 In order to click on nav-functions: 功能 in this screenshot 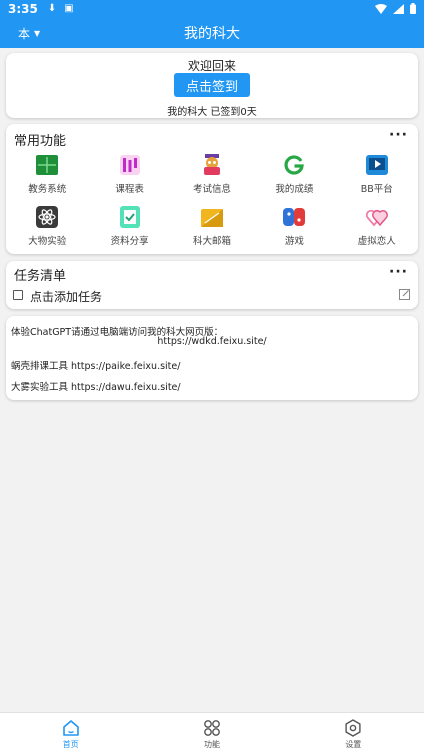, I will do `click(211, 733)`.